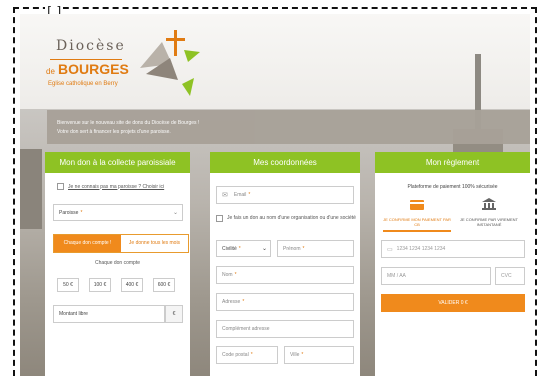 This screenshot has height=376, width=540. What do you see at coordinates (292, 248) in the screenshot?
I see `firstname-placeholder: Prénom` at bounding box center [292, 248].